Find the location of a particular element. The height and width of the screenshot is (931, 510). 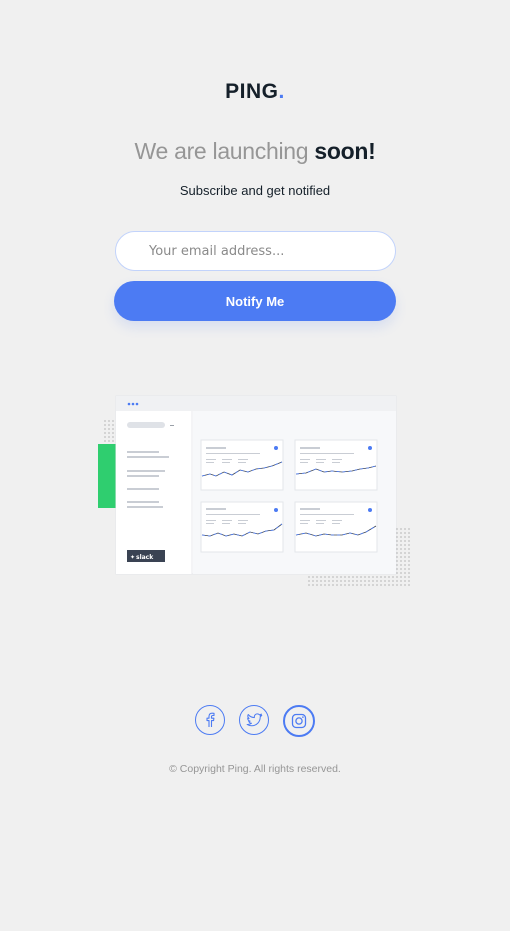

brand-logo: PING. is located at coordinates (255, 92).